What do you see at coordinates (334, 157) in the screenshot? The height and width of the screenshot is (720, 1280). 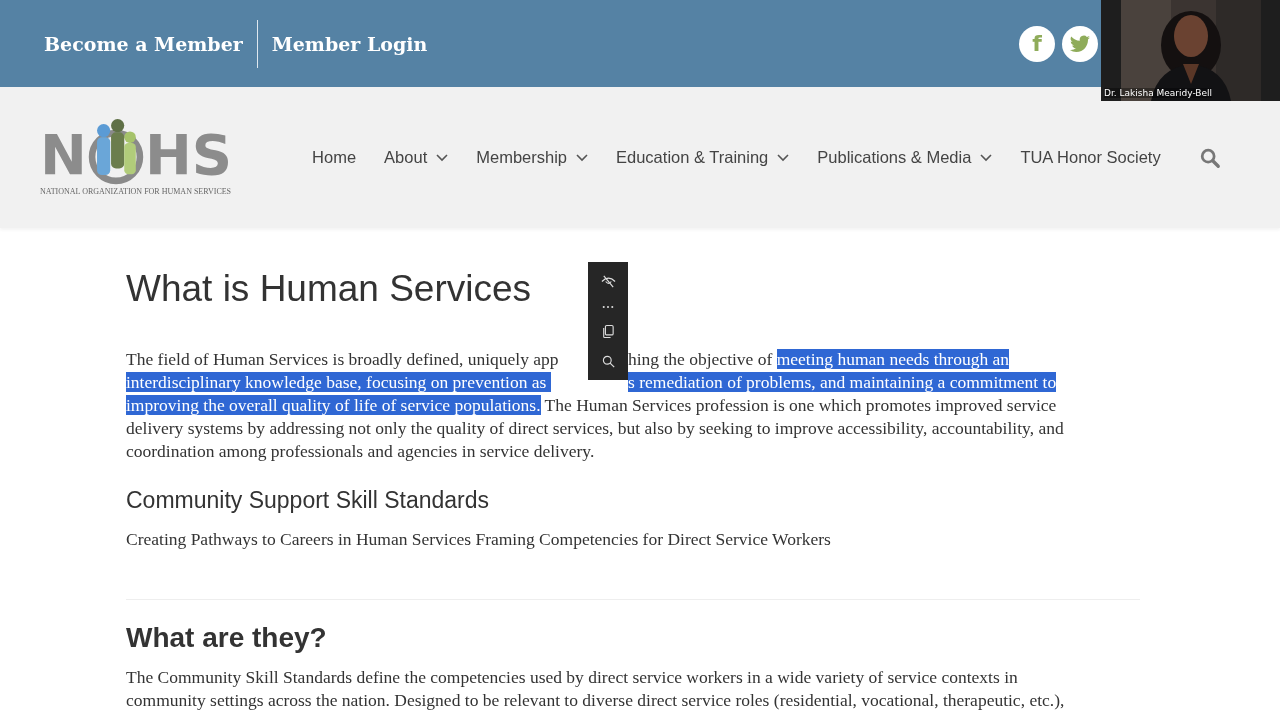 I see `nav-item: Home` at bounding box center [334, 157].